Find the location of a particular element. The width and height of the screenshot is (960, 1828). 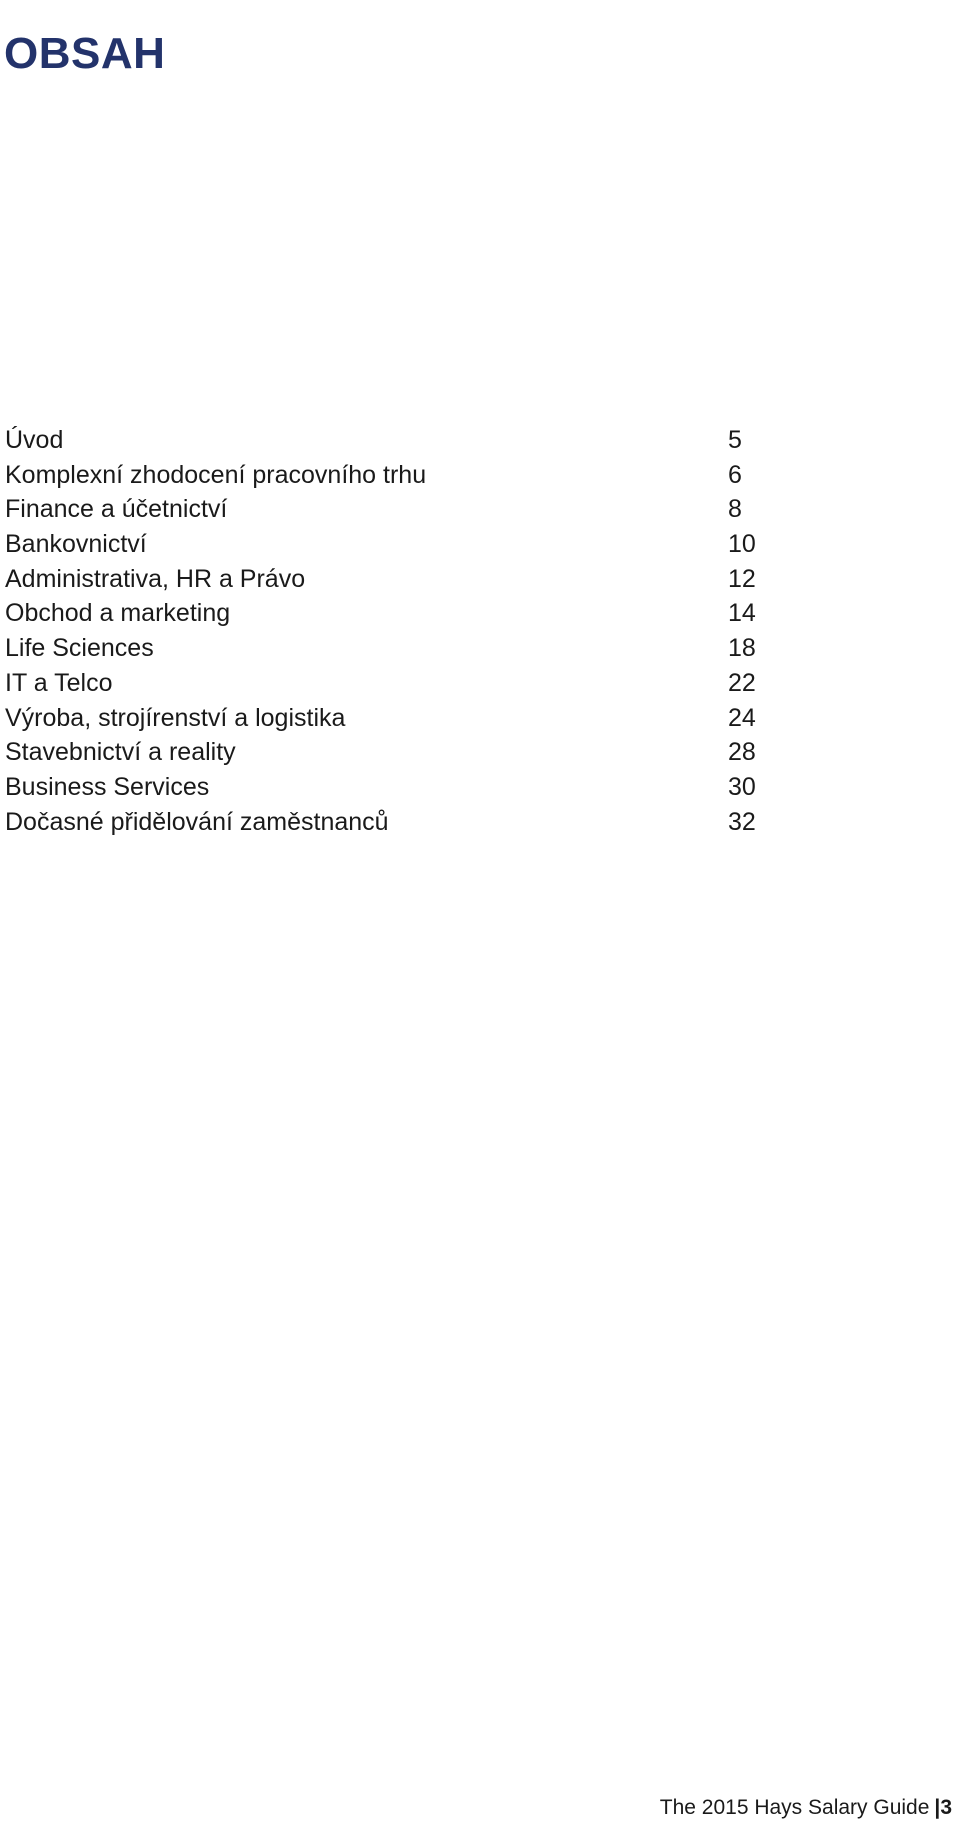

toc-entry-label: Obchod a marketing is located at coordinates (118, 613).